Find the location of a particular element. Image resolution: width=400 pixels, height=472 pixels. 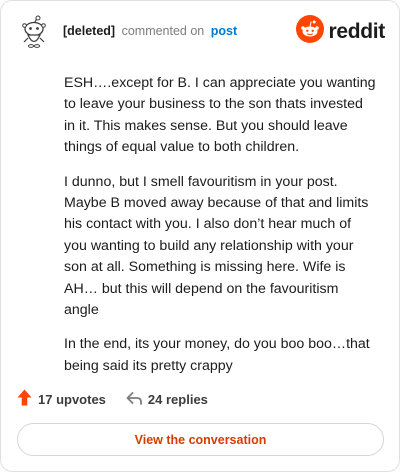

reddit-logo-icon is located at coordinates (310, 31).